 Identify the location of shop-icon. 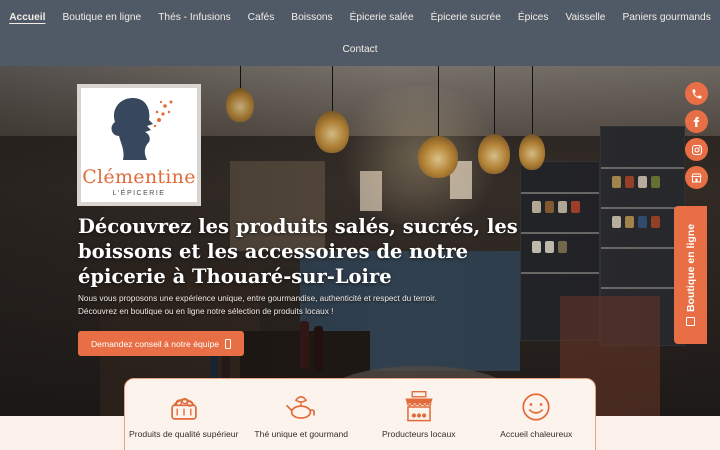
(696, 177).